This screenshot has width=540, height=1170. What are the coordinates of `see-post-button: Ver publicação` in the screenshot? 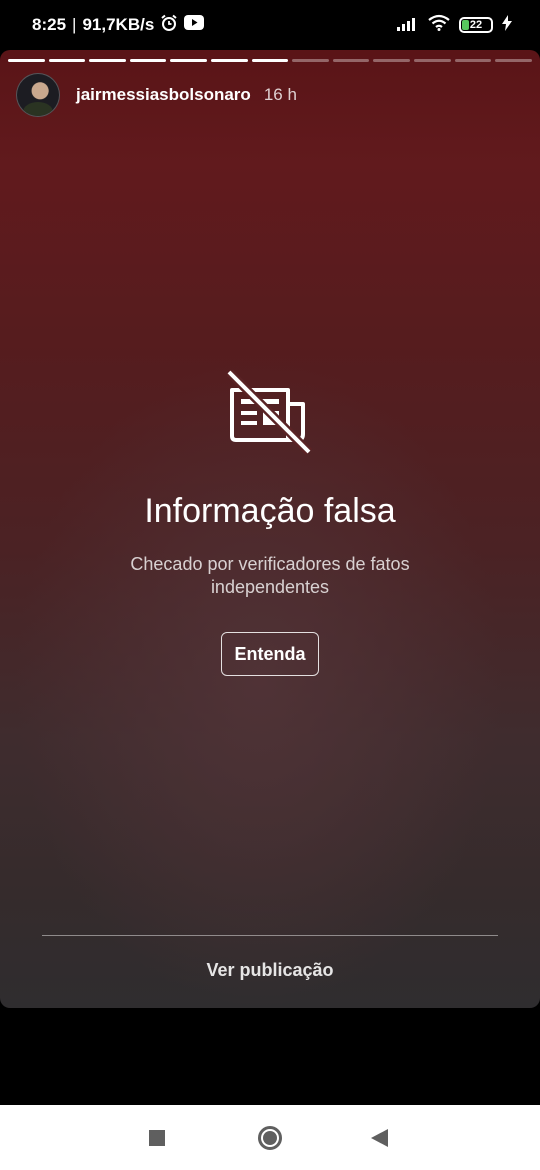 It's located at (270, 970).